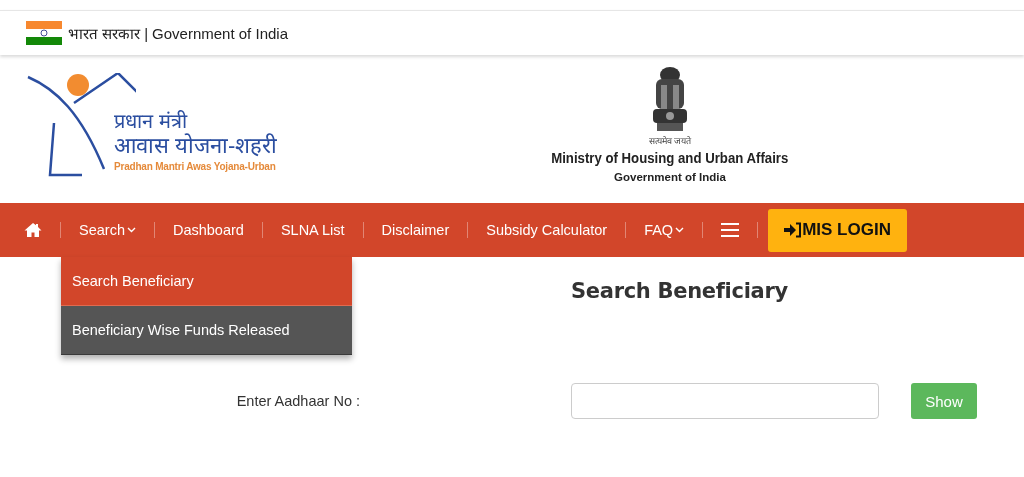  What do you see at coordinates (837, 230) in the screenshot?
I see `login-button: MIS LOGIN` at bounding box center [837, 230].